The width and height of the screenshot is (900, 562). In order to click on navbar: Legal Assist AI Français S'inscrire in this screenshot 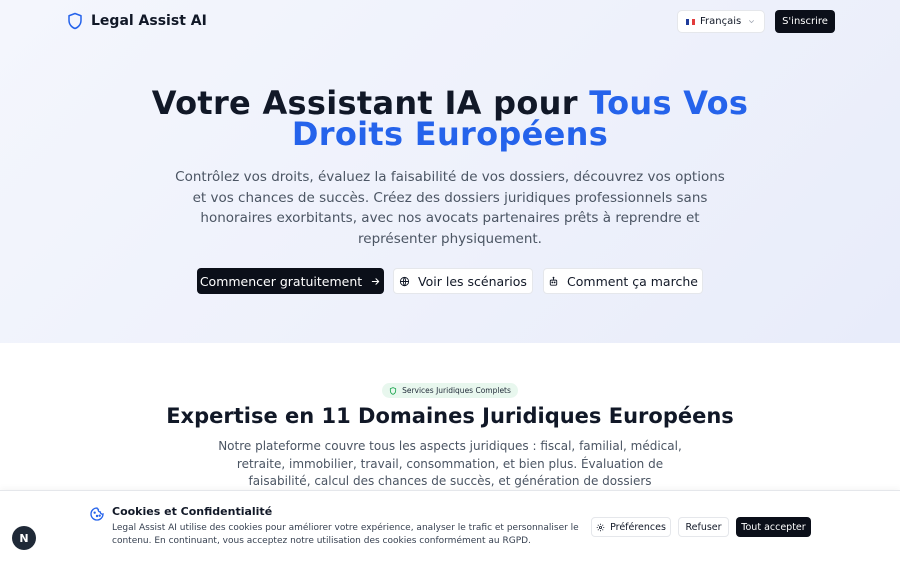, I will do `click(450, 21)`.